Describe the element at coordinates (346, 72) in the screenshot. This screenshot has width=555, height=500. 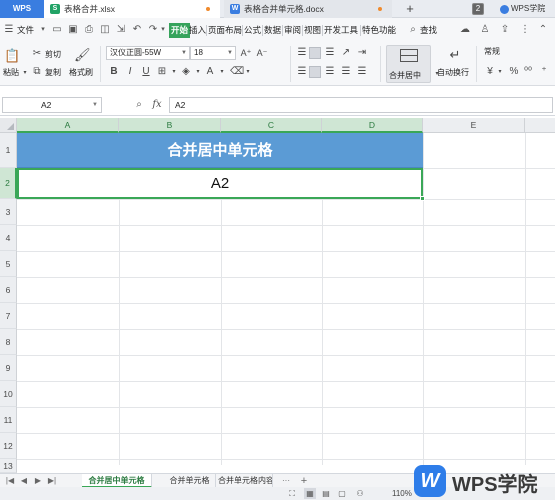
I see `justify-icon: ☰` at that location.